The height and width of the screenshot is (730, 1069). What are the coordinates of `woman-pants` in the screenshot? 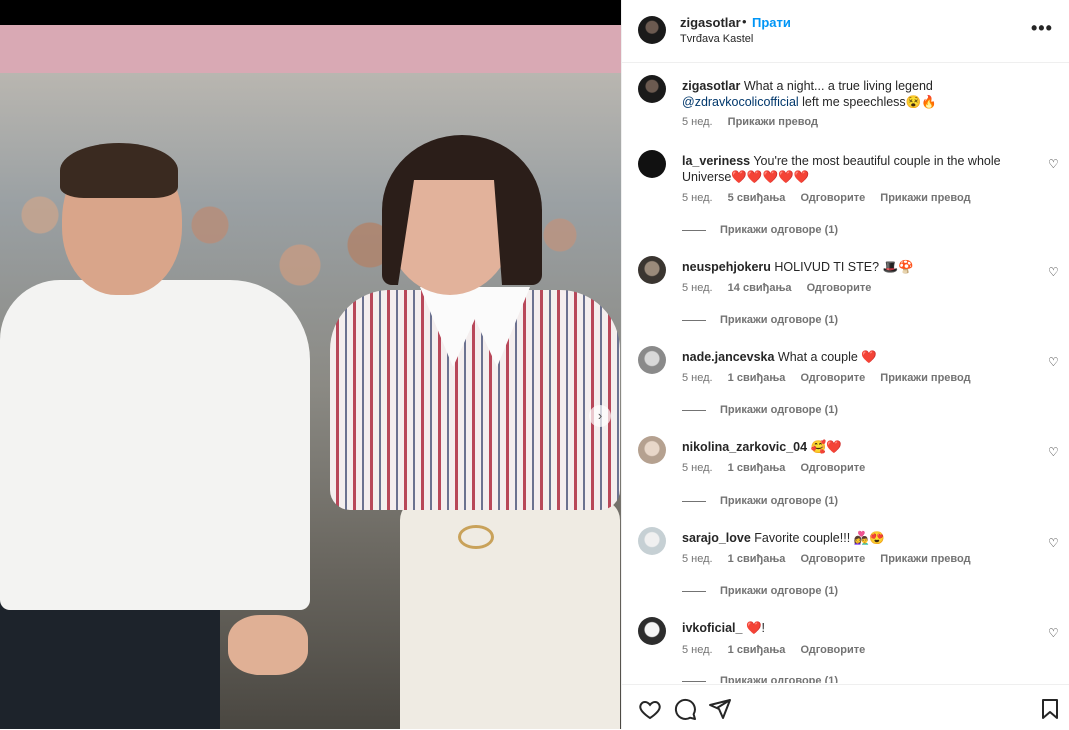 It's located at (510, 614).